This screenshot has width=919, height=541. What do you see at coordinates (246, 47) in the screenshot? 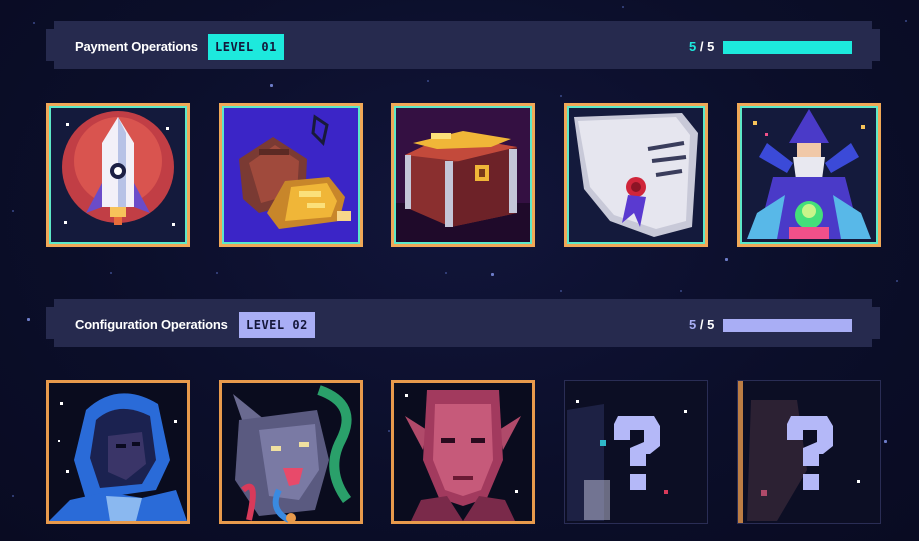
I see `level-badge: LEVEL 01` at bounding box center [246, 47].